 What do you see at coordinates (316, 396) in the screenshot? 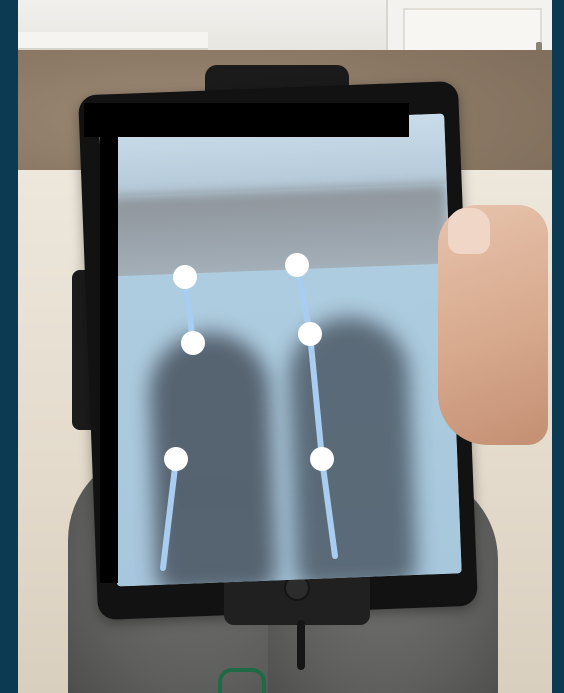
I see `right-knee-bone` at bounding box center [316, 396].